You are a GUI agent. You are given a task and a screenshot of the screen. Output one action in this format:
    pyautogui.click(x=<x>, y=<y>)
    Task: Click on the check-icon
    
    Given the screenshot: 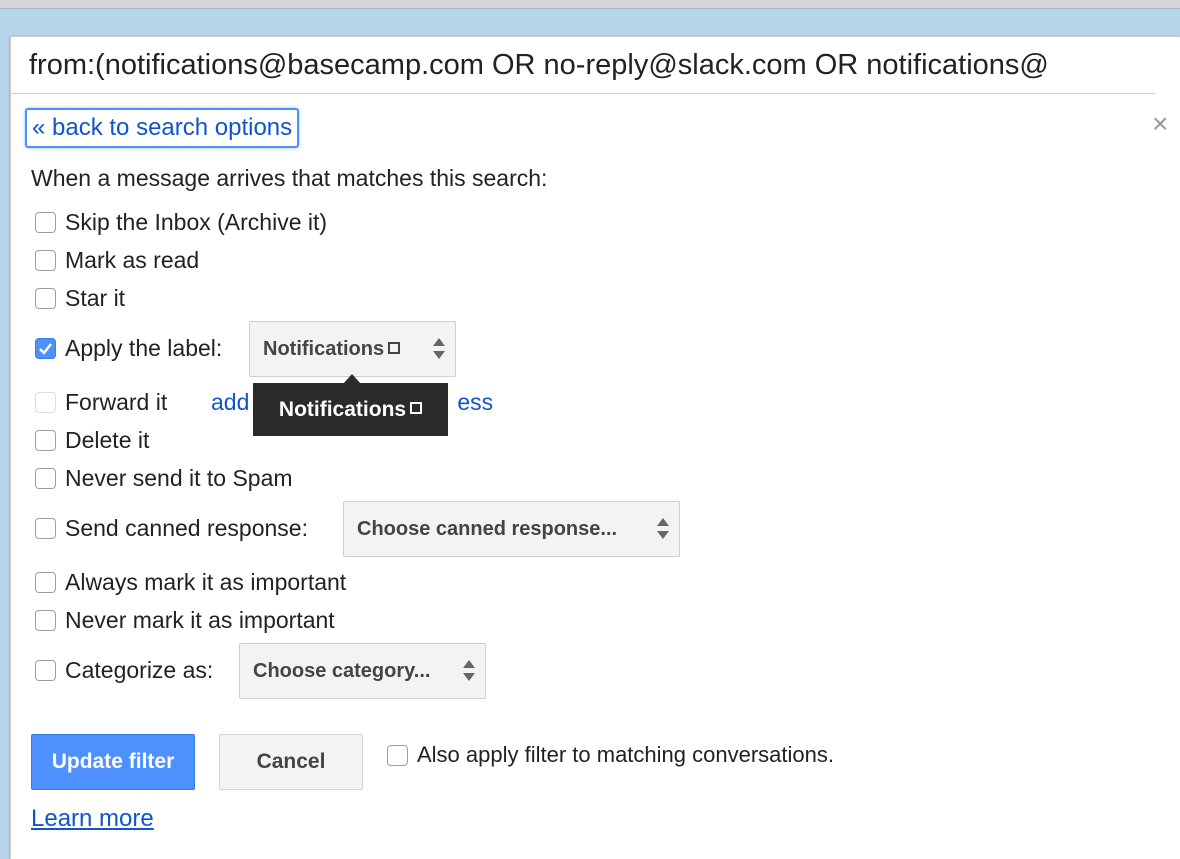 What is the action you would take?
    pyautogui.click(x=45, y=348)
    